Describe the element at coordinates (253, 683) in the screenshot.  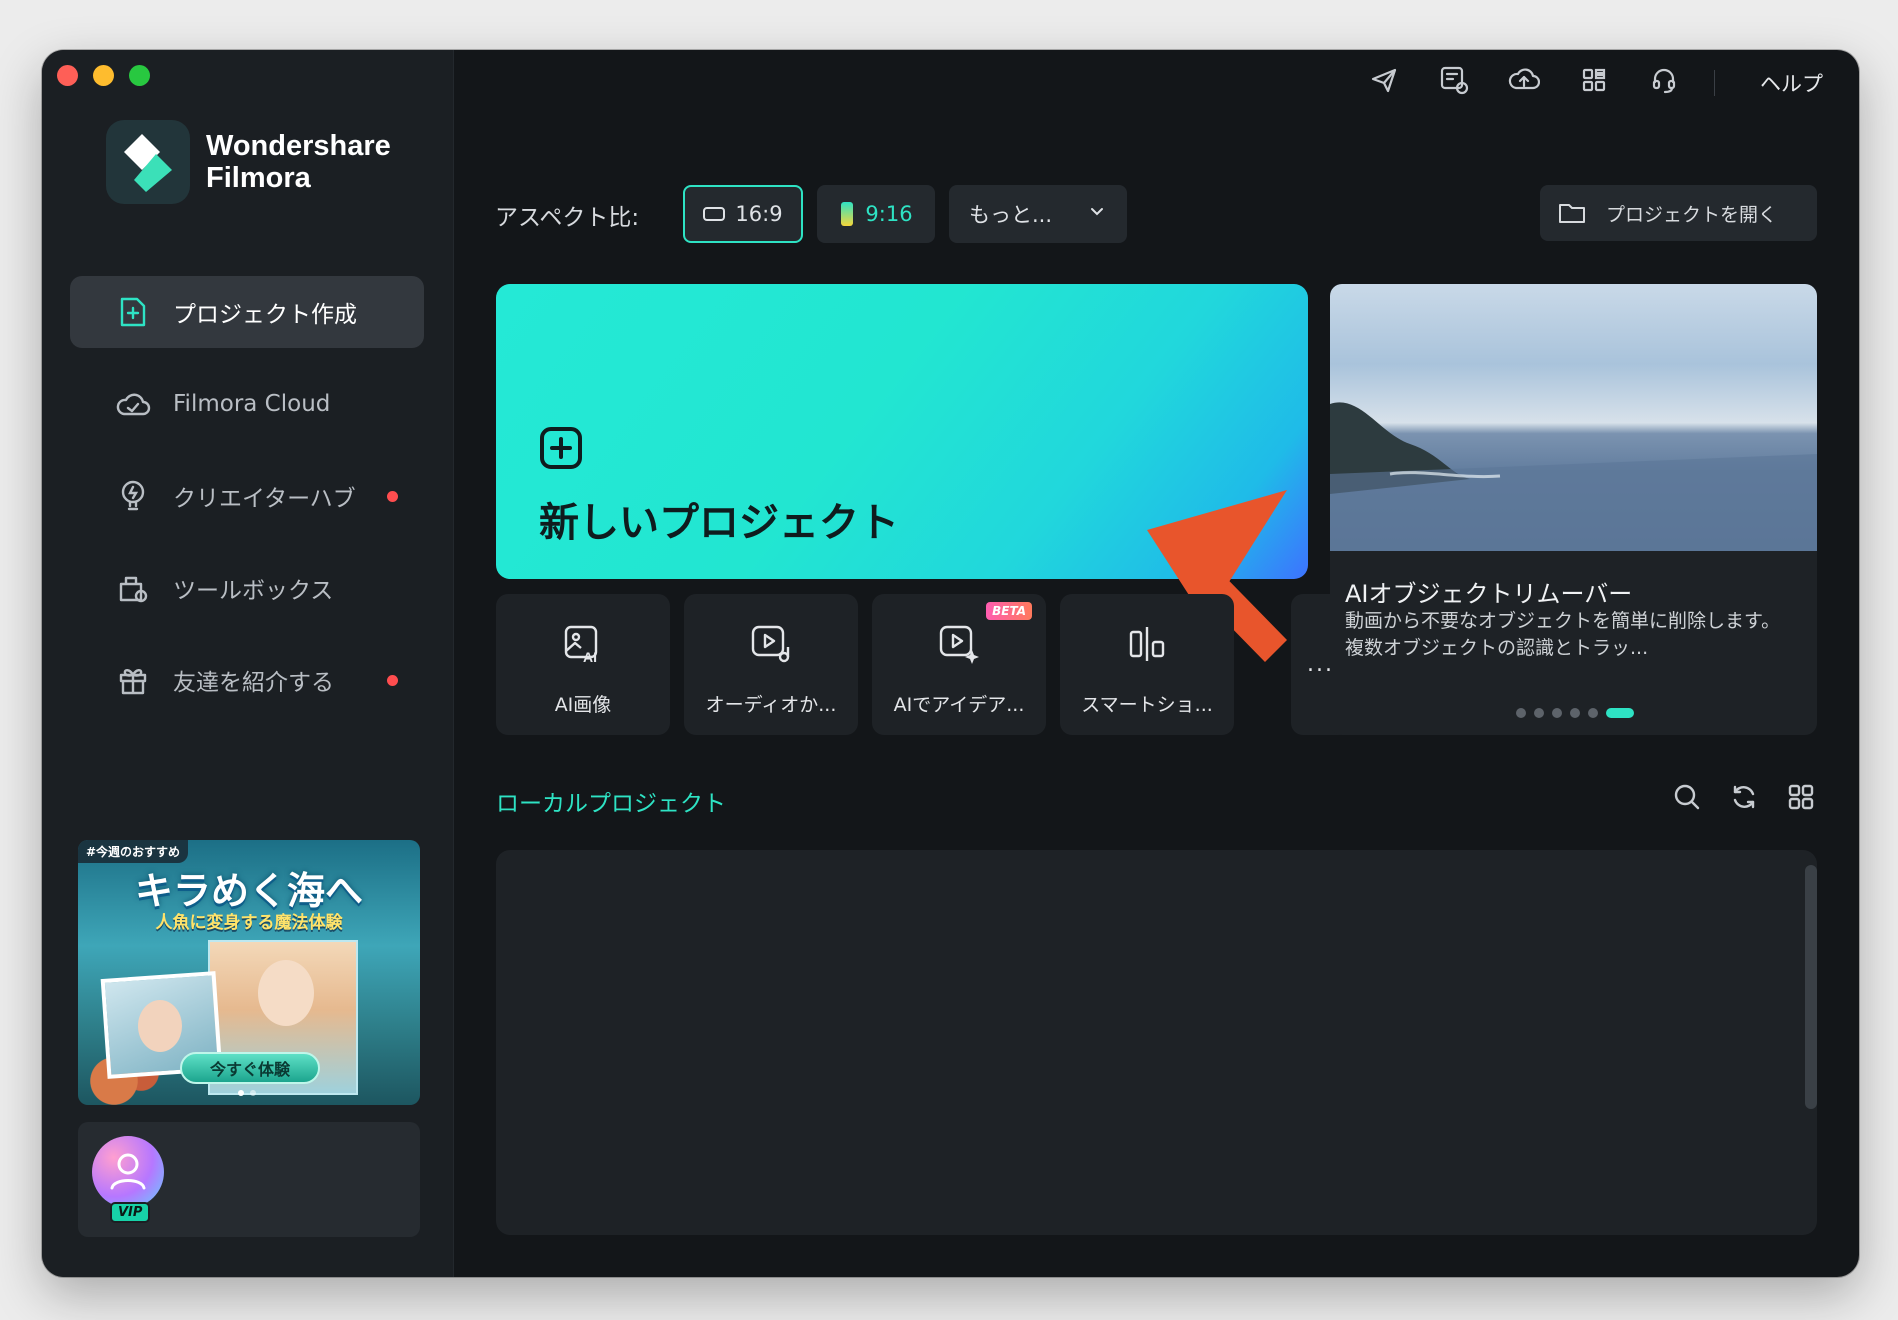
I see `sidebar-item-label: 友達を紹介する` at that location.